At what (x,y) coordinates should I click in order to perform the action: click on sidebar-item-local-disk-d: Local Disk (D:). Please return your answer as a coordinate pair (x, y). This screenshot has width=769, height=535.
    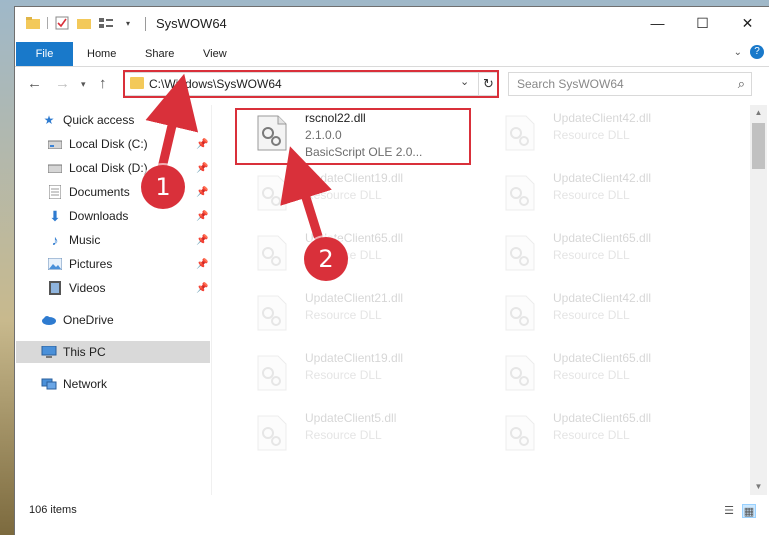
    Looking at the image, I should click on (97, 168).